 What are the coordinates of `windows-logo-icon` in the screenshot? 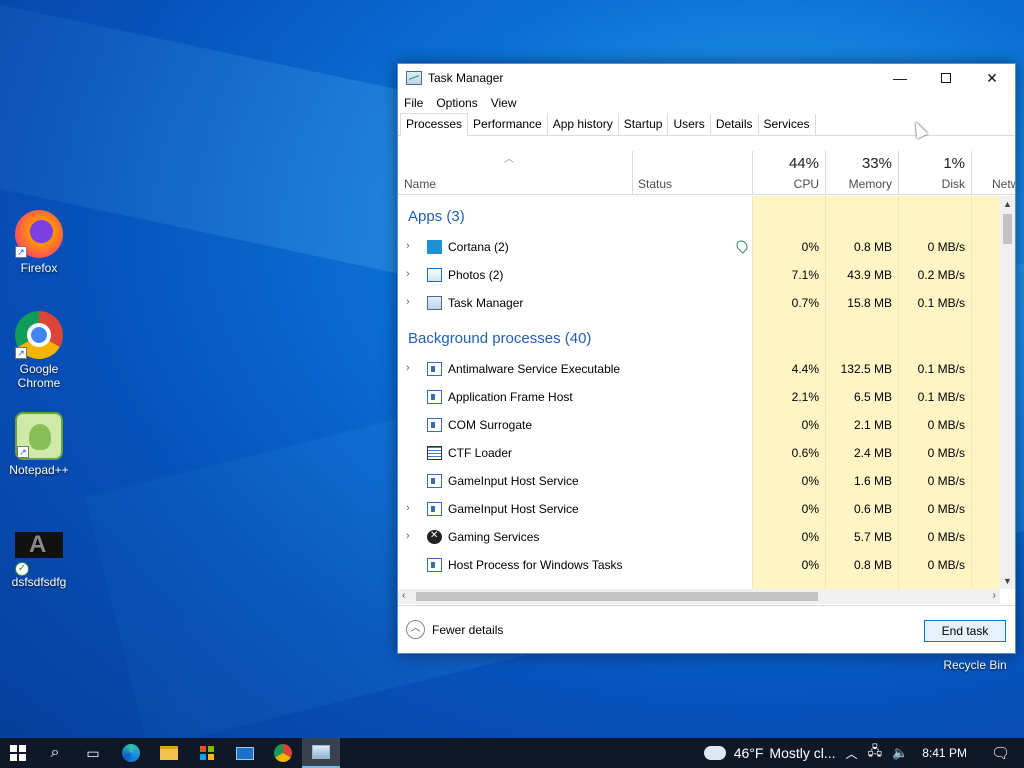 It's located at (18, 753).